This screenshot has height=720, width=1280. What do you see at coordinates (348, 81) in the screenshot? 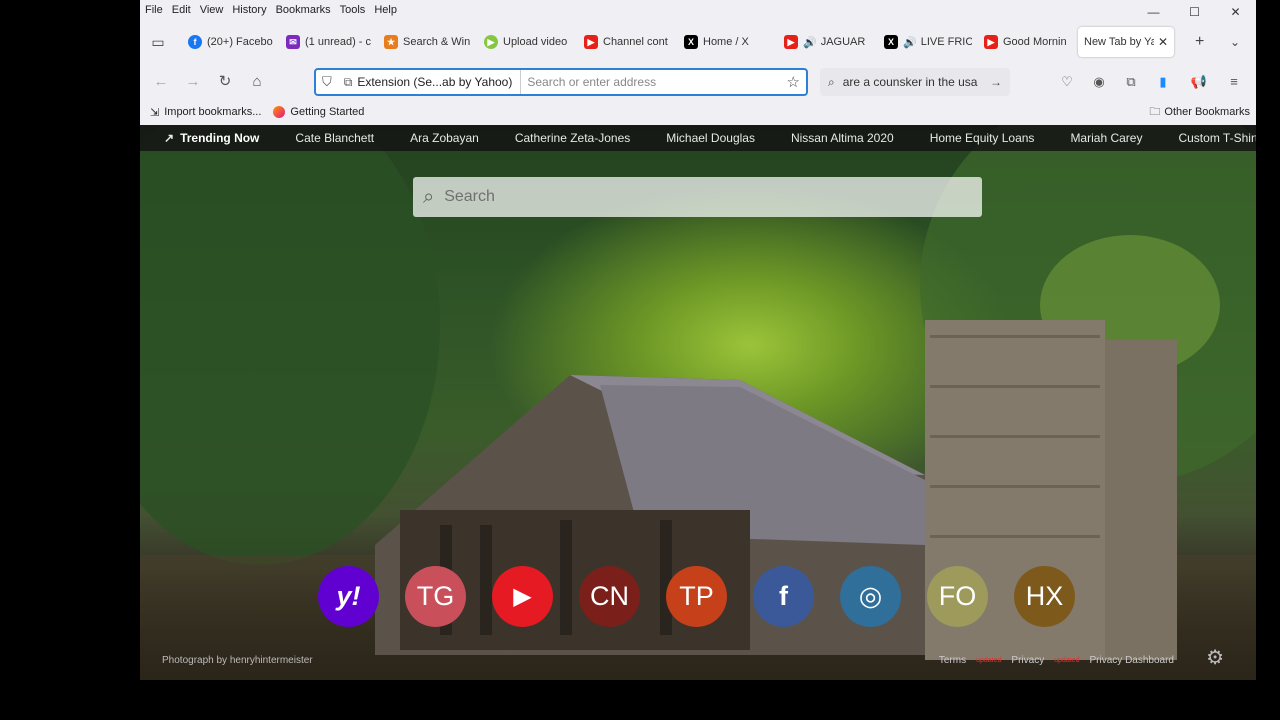
I see `puzzle-icon: ⧉` at bounding box center [348, 81].